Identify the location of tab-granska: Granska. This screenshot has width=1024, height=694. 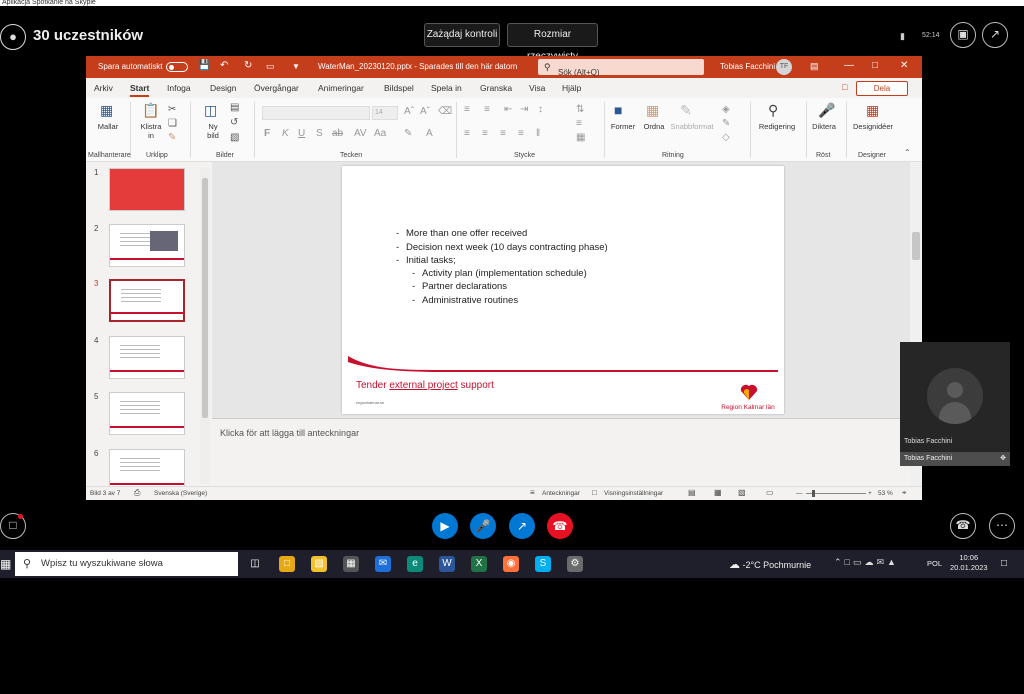
(496, 88).